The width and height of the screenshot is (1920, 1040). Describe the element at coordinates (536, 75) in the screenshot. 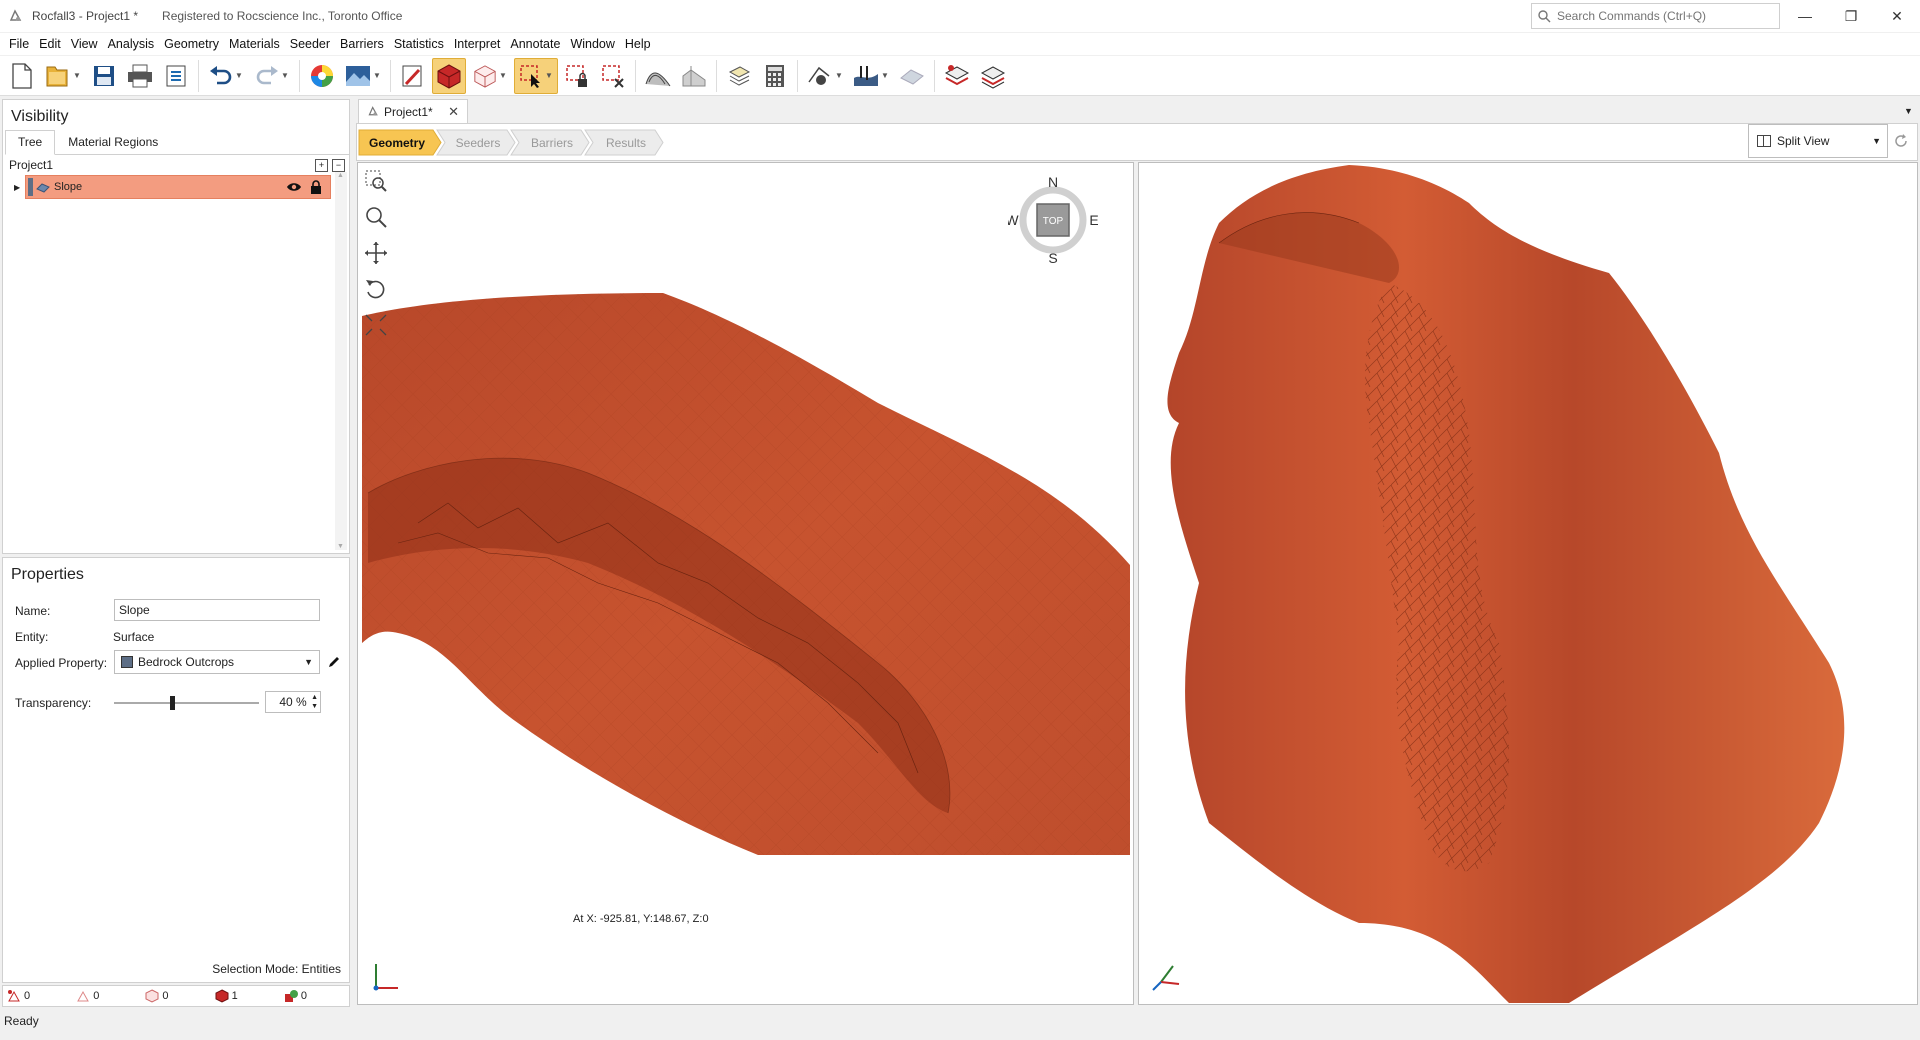

I see `select-button: ▼` at that location.